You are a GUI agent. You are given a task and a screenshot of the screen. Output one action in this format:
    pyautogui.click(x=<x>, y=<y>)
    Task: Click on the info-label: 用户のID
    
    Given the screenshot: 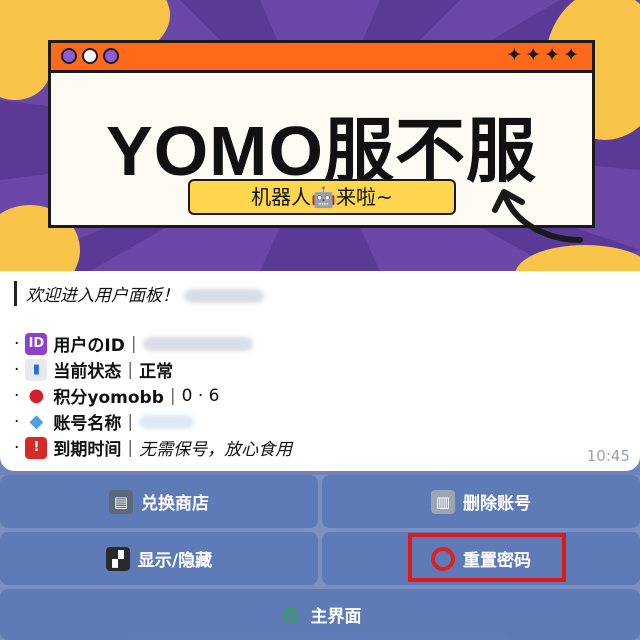 What is the action you would take?
    pyautogui.click(x=89, y=346)
    